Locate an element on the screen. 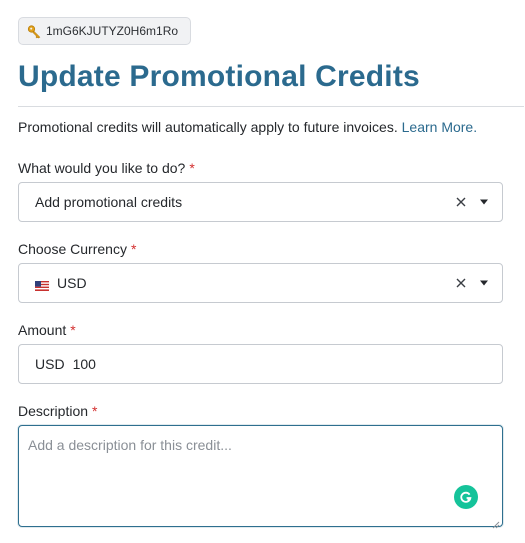  currency-label: Choose Currency * is located at coordinates (77, 249).